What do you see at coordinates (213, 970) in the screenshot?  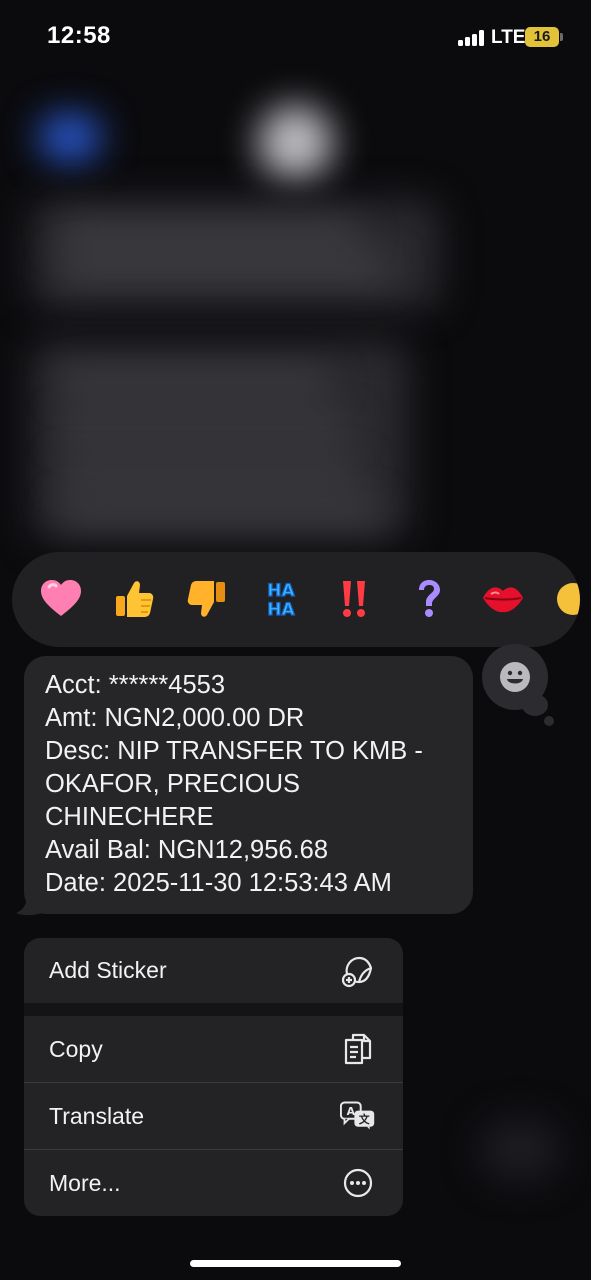 I see `add-sticker-menu-item: Add Sticker` at bounding box center [213, 970].